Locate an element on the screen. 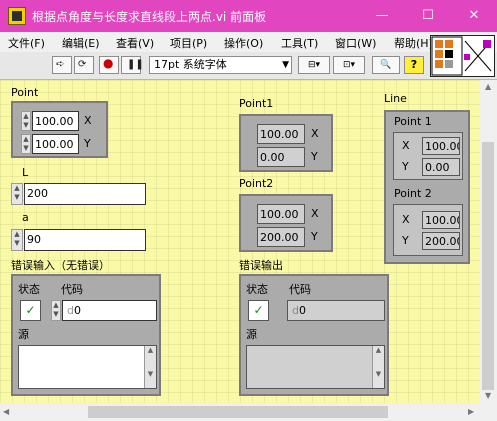 The image size is (497, 421). help-icon: ? is located at coordinates (414, 64).